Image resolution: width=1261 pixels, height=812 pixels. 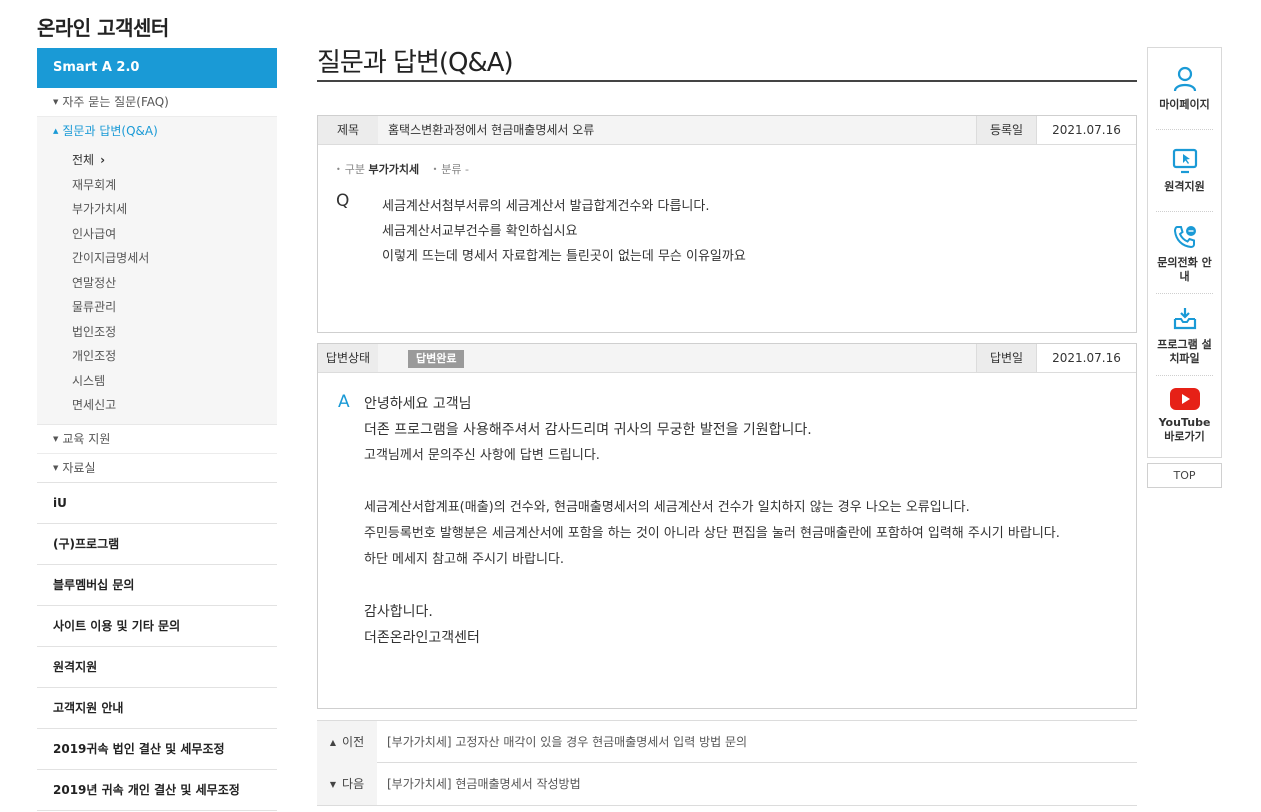 What do you see at coordinates (482, 455) in the screenshot?
I see `answer-line: 고객님께서 문의주신 사항에 답변 드립니다.` at bounding box center [482, 455].